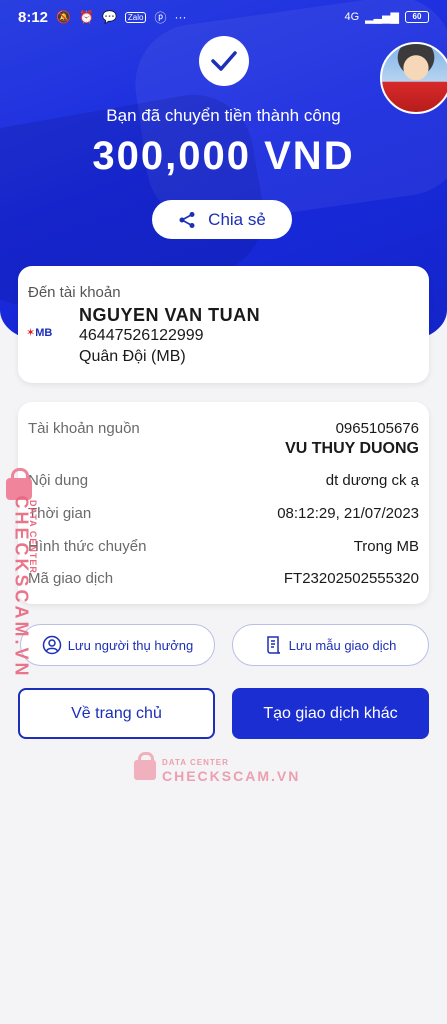 The image size is (447, 1024). I want to click on recipient-name: NGUYEN VAN TUAN, so click(170, 315).